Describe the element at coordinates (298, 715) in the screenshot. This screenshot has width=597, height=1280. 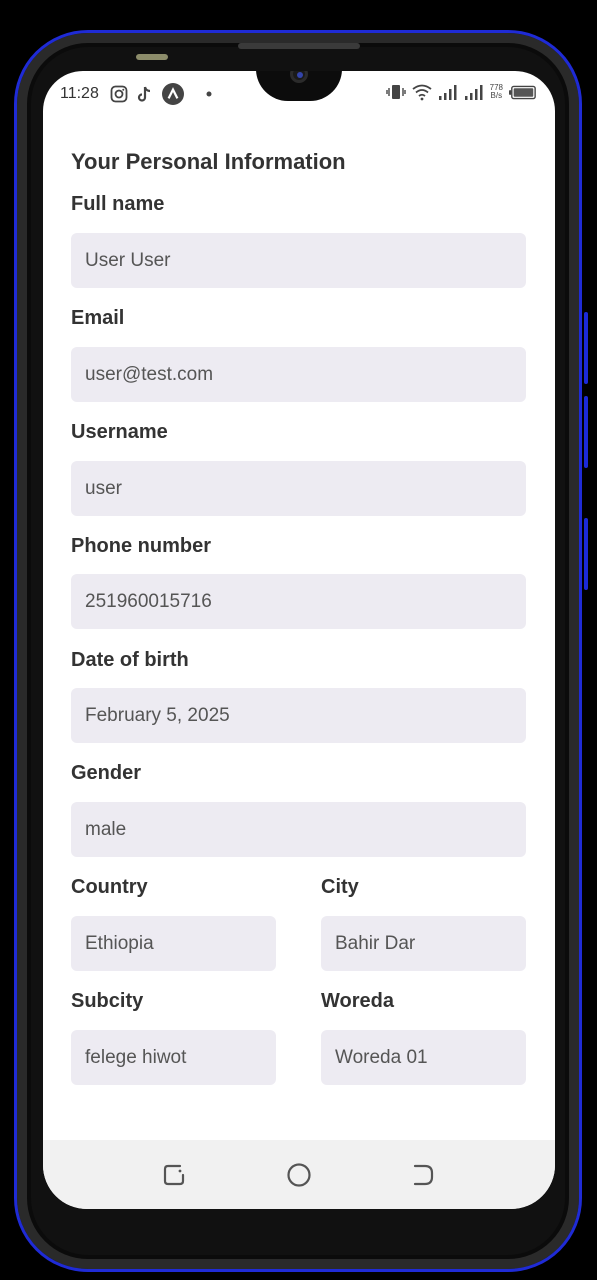
I see `date-of-birth-input` at that location.